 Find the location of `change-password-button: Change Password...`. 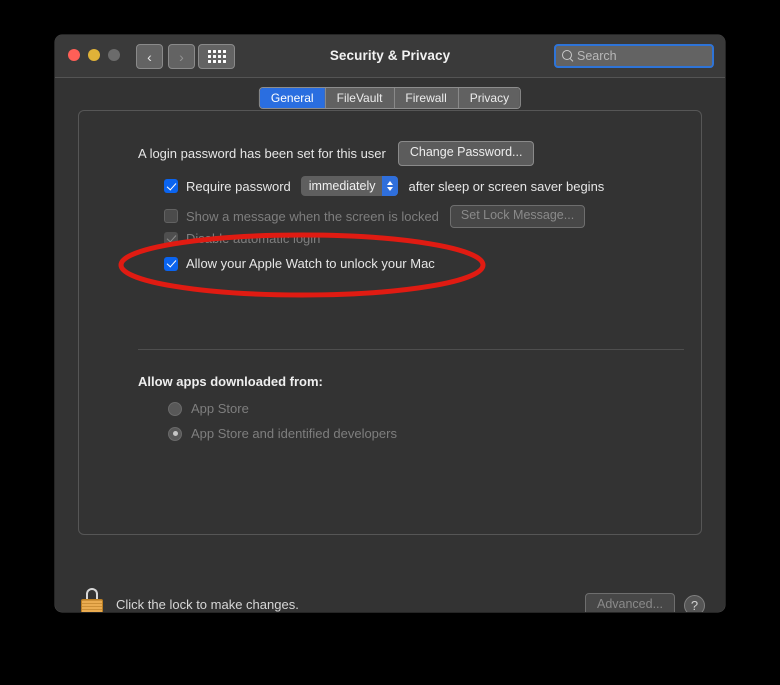

change-password-button: Change Password... is located at coordinates (466, 153).